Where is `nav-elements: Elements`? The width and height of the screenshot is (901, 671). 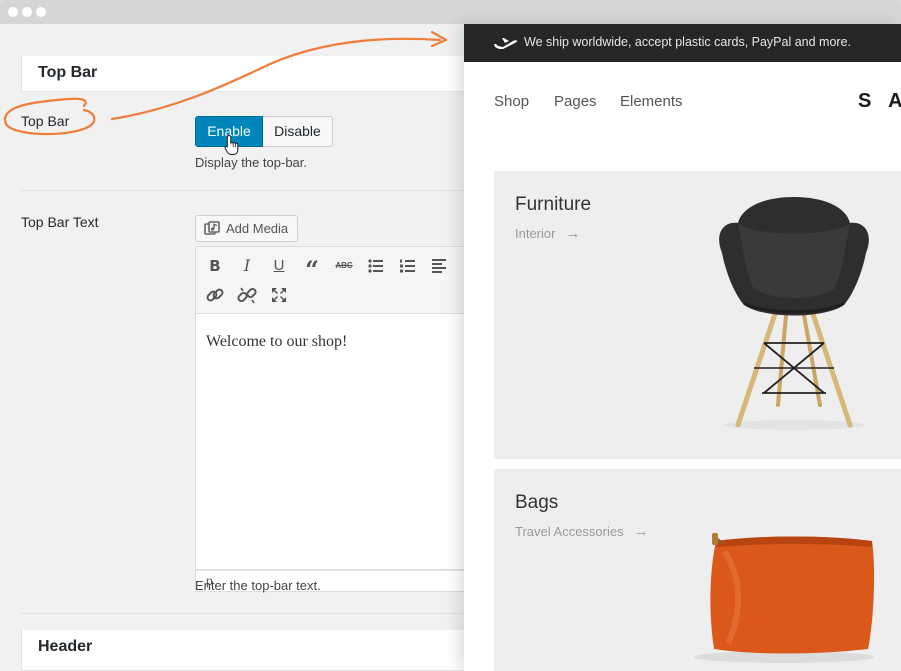
nav-elements: Elements is located at coordinates (651, 101).